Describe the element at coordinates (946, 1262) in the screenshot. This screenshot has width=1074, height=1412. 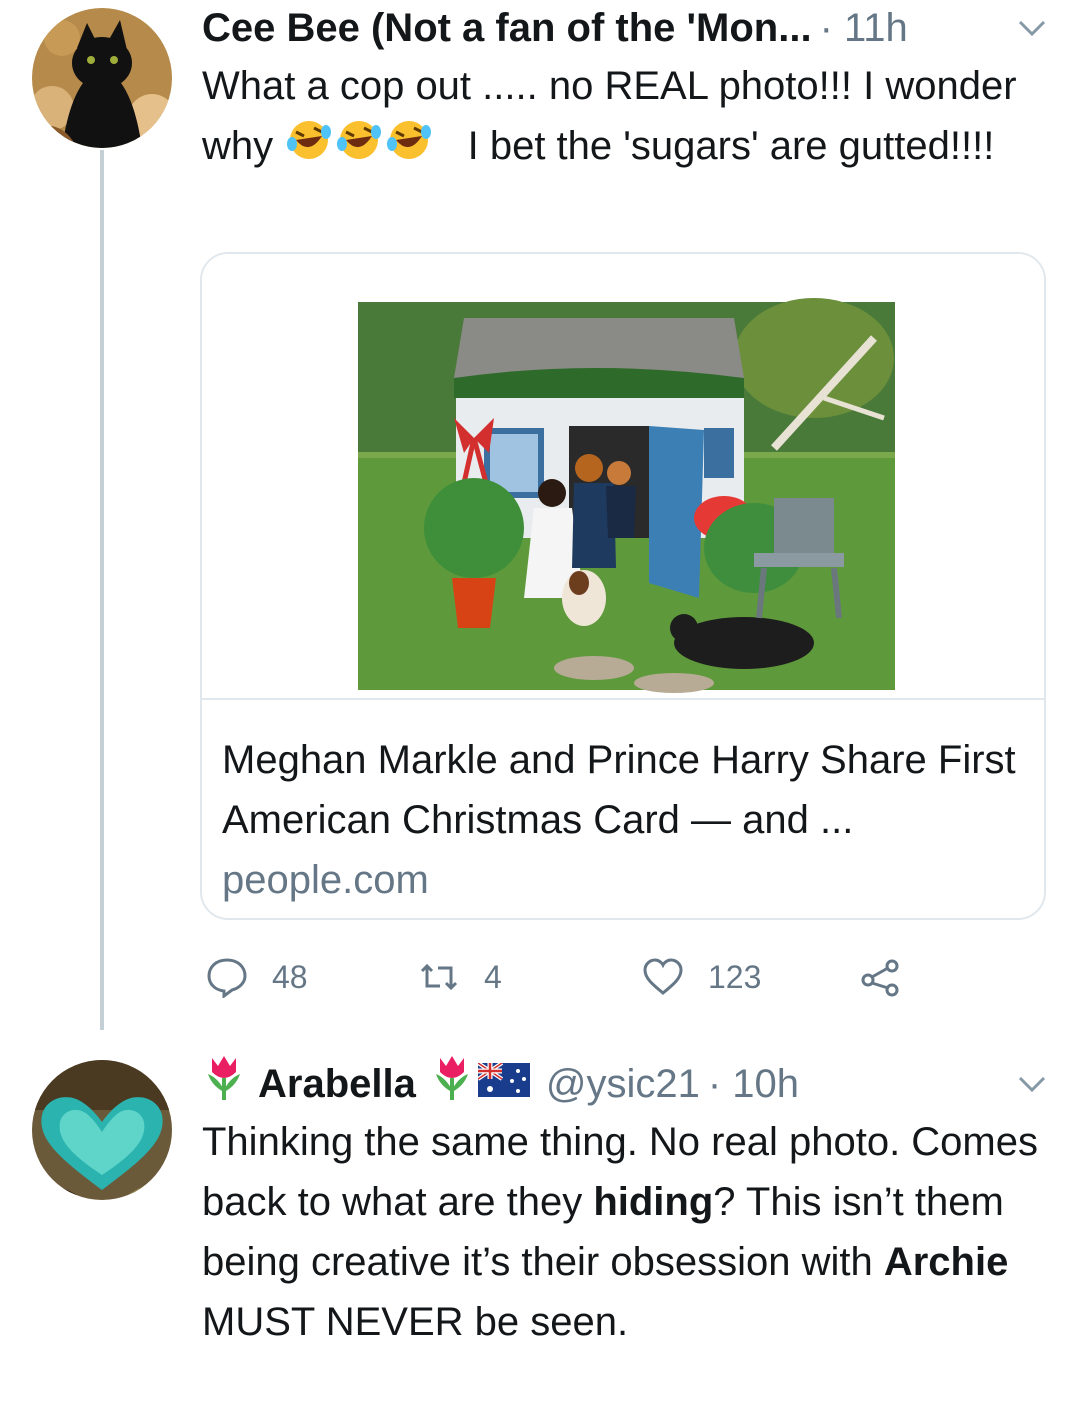
I see `tweet-text-bold-archie: Archie` at that location.